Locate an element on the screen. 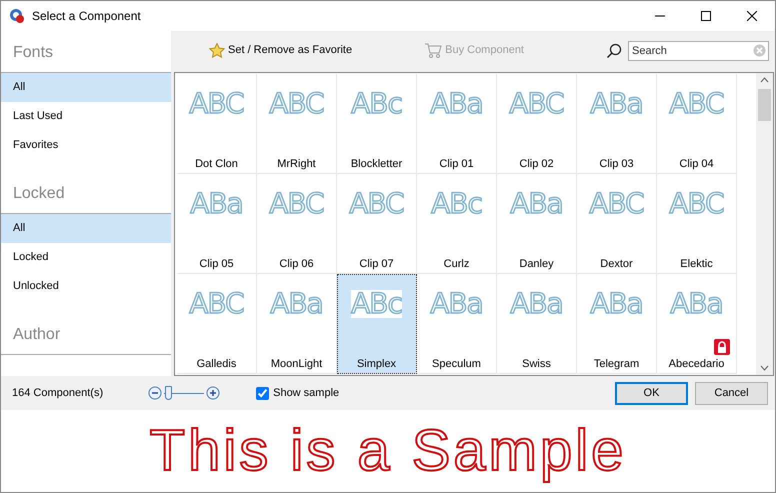 Image resolution: width=776 pixels, height=493 pixels. component-tile: ABa Abecedario is located at coordinates (697, 324).